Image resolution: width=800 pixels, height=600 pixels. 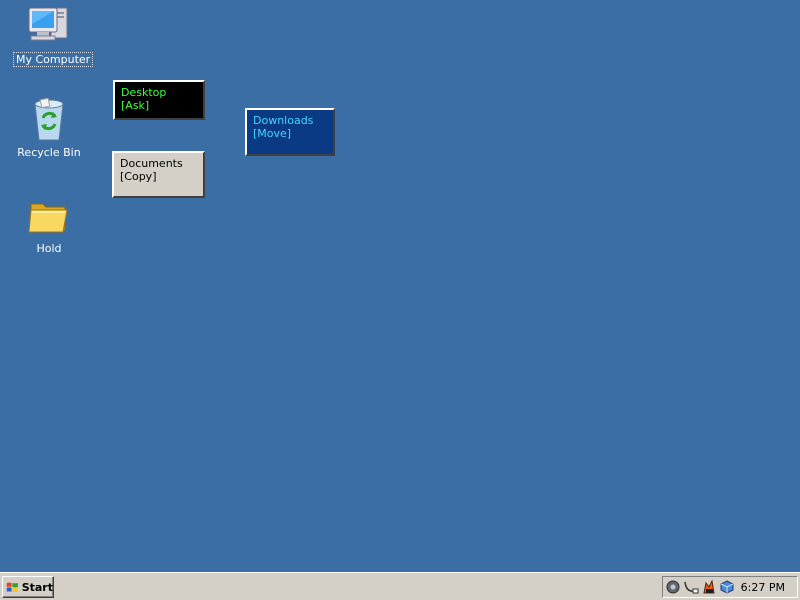 What do you see at coordinates (400, 586) in the screenshot?
I see `taskbar: Start 6:27 PM` at bounding box center [400, 586].